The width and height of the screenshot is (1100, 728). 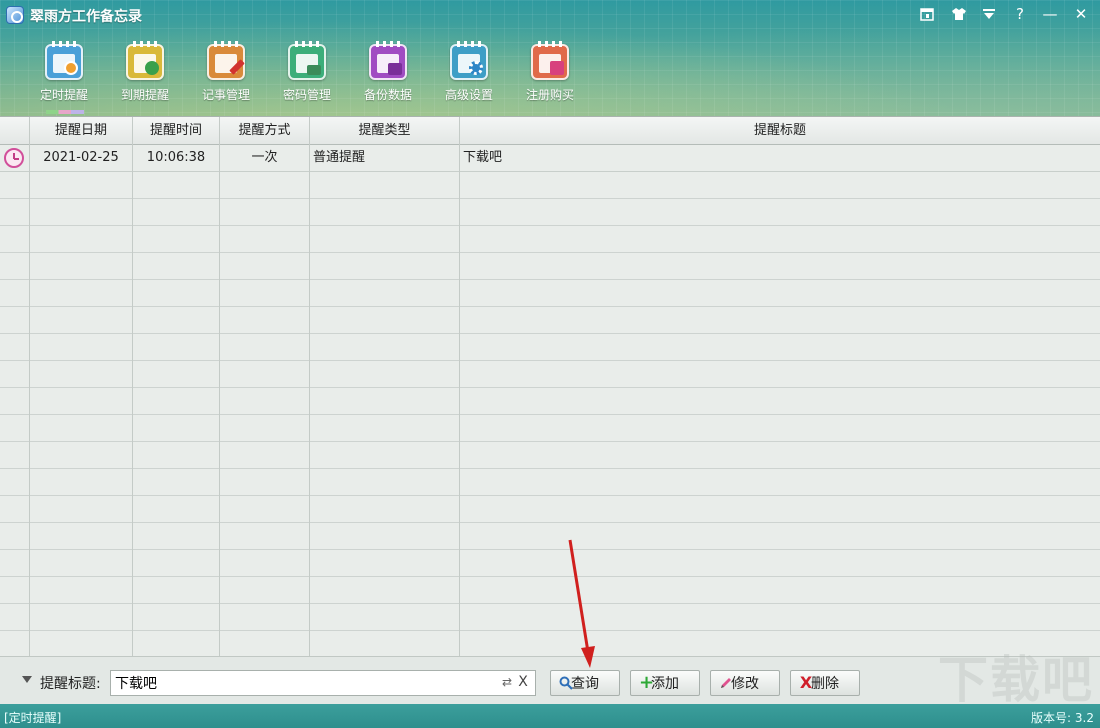 I want to click on status-current-module: [定时提醒], so click(x=33, y=718).